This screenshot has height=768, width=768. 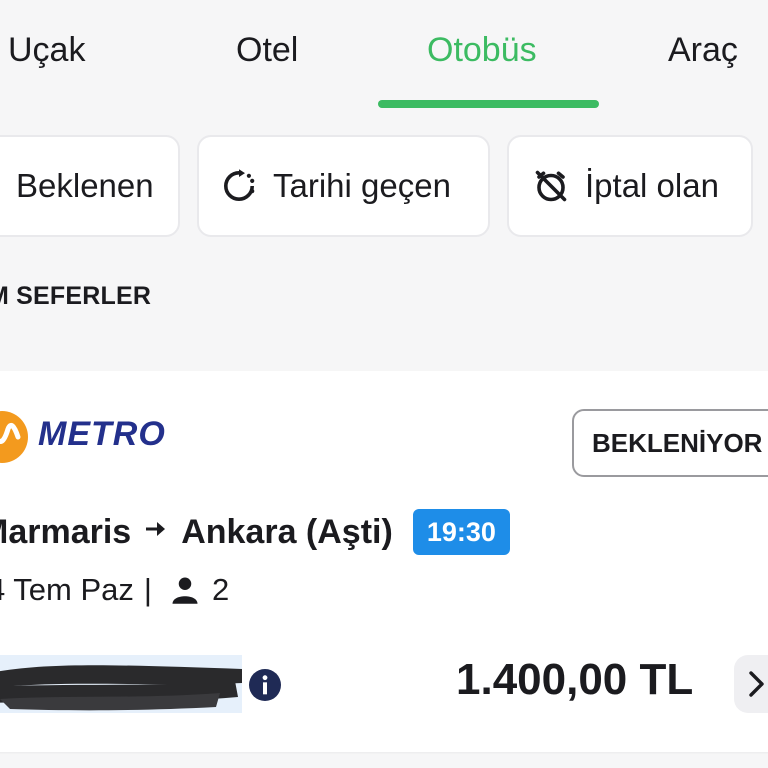 I want to click on destination-city: Ankara (Aşti), so click(x=287, y=531).